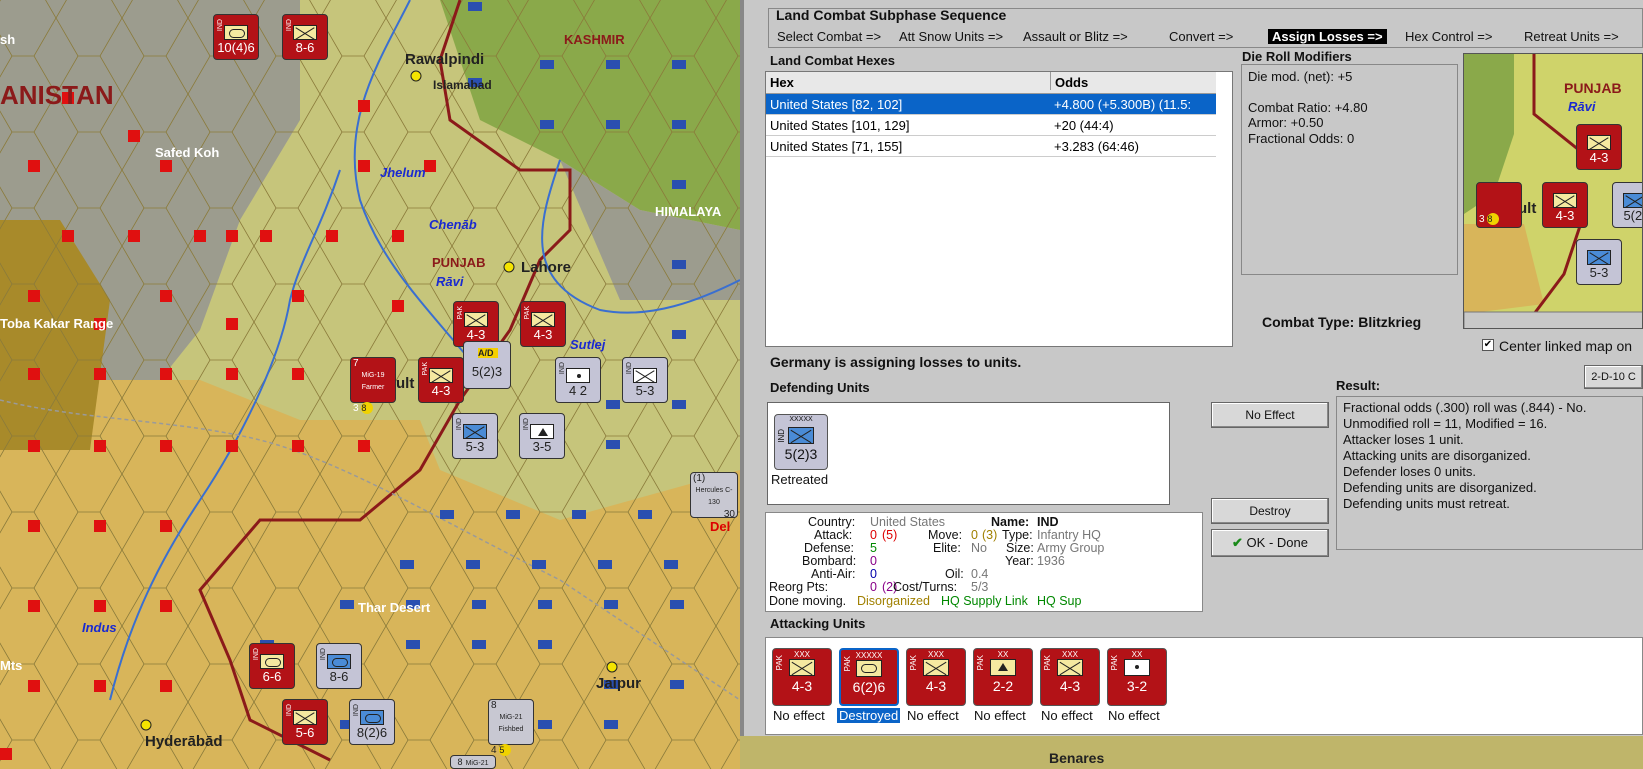 Image resolution: width=1643 pixels, height=769 pixels. I want to click on bottom-map-strip: Benares, so click(1191, 752).